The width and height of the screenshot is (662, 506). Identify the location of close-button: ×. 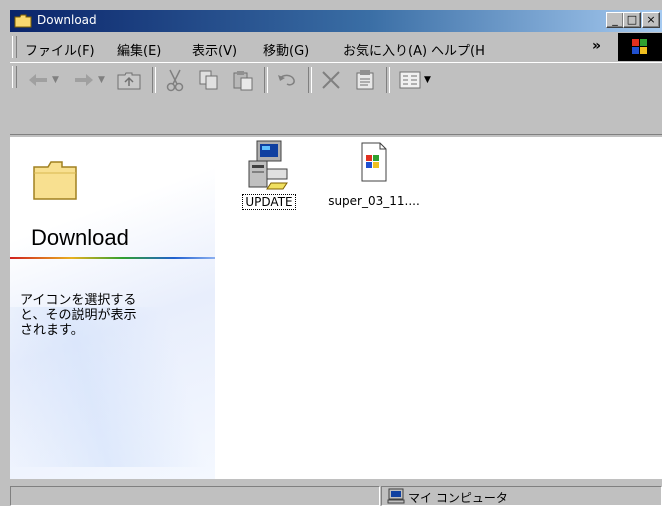
(651, 20).